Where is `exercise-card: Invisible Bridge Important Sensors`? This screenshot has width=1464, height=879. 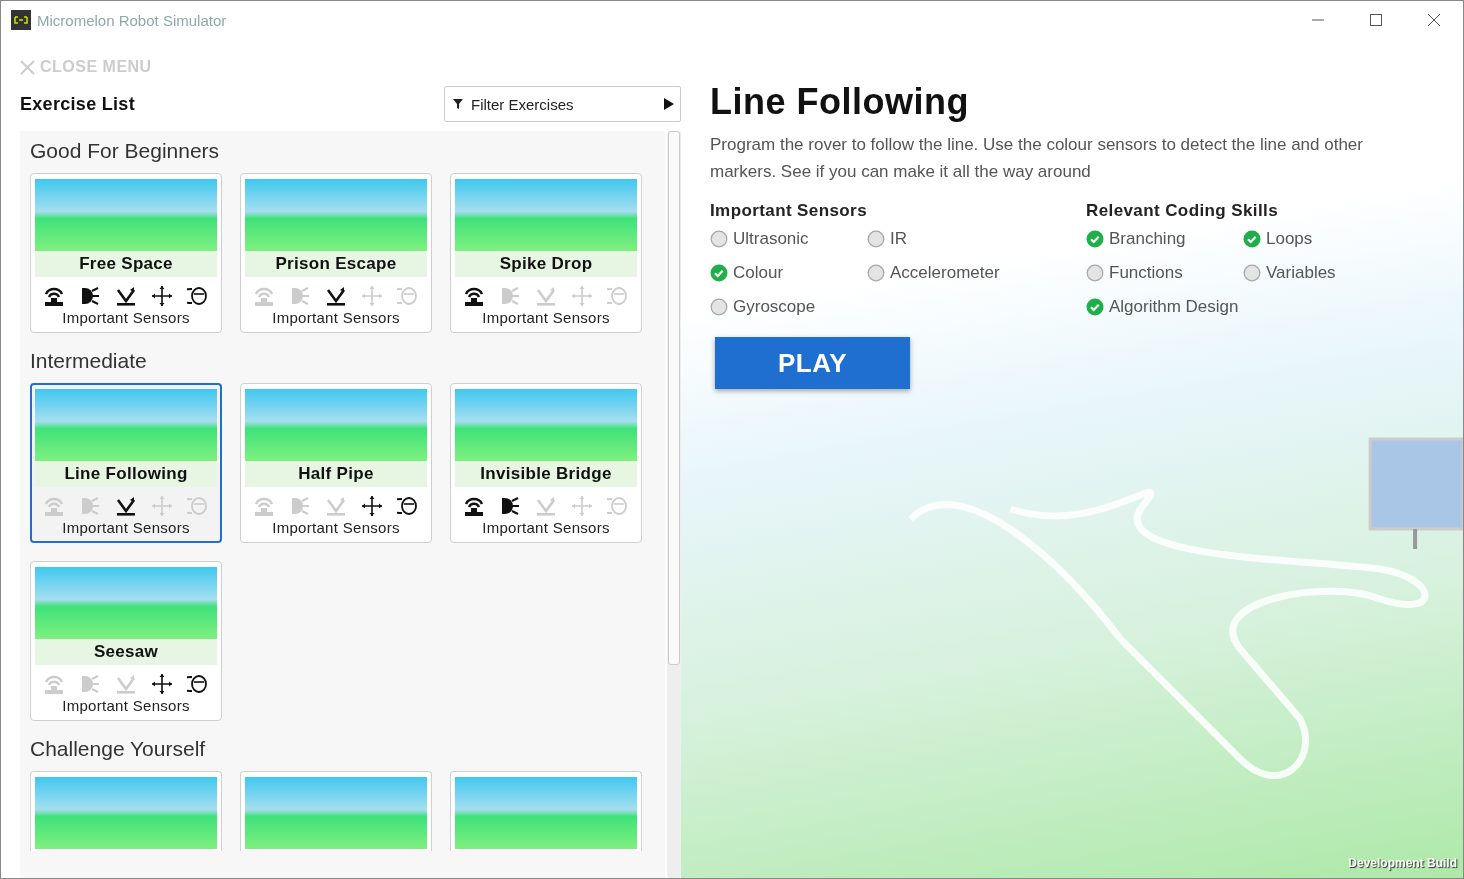 exercise-card: Invisible Bridge Important Sensors is located at coordinates (546, 463).